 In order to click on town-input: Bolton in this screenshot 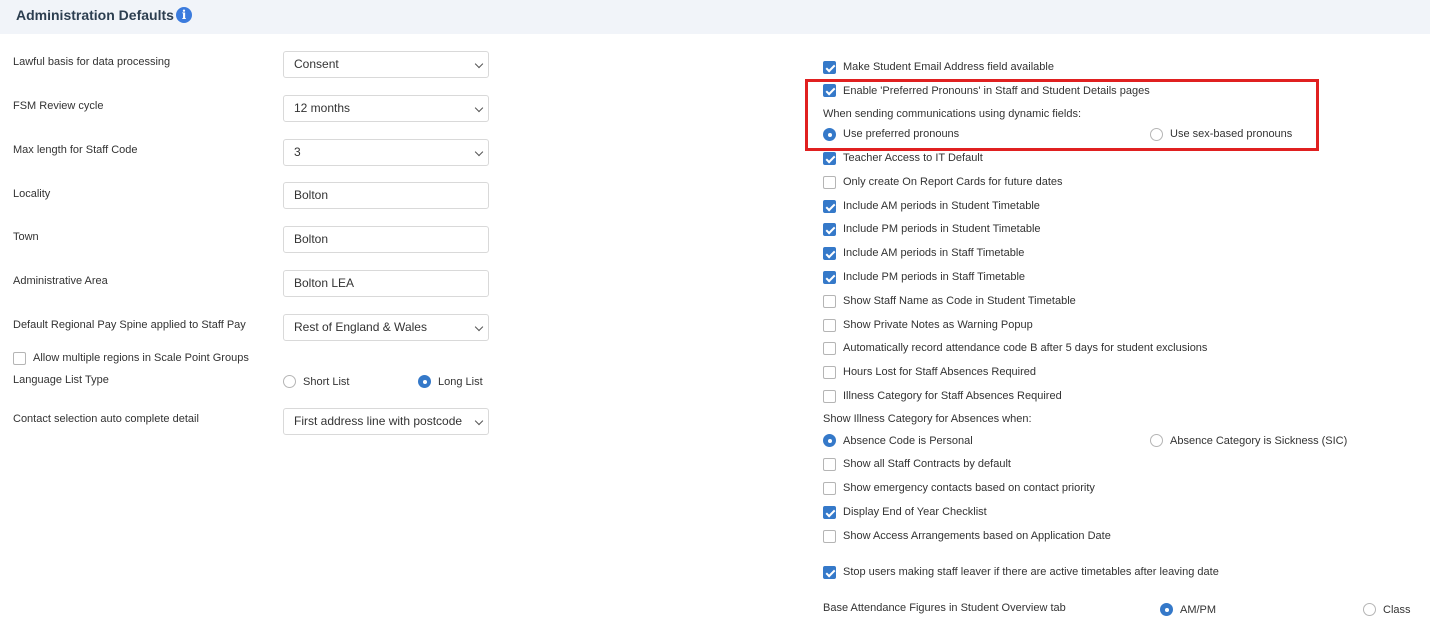, I will do `click(386, 239)`.